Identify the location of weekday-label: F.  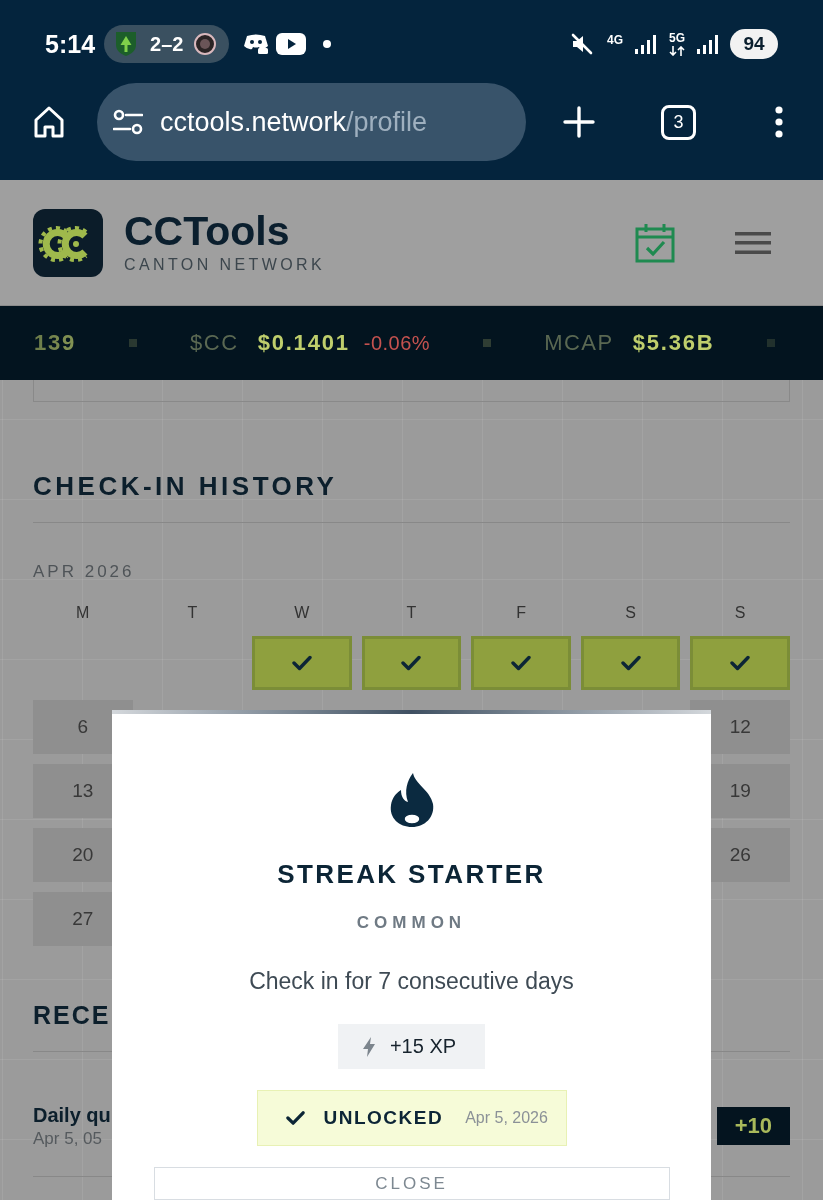
(521, 613).